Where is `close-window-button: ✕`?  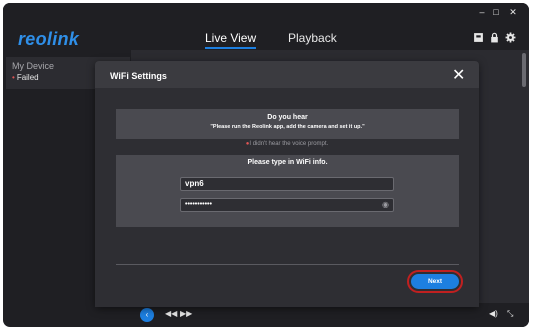
close-window-button: ✕ is located at coordinates (513, 12).